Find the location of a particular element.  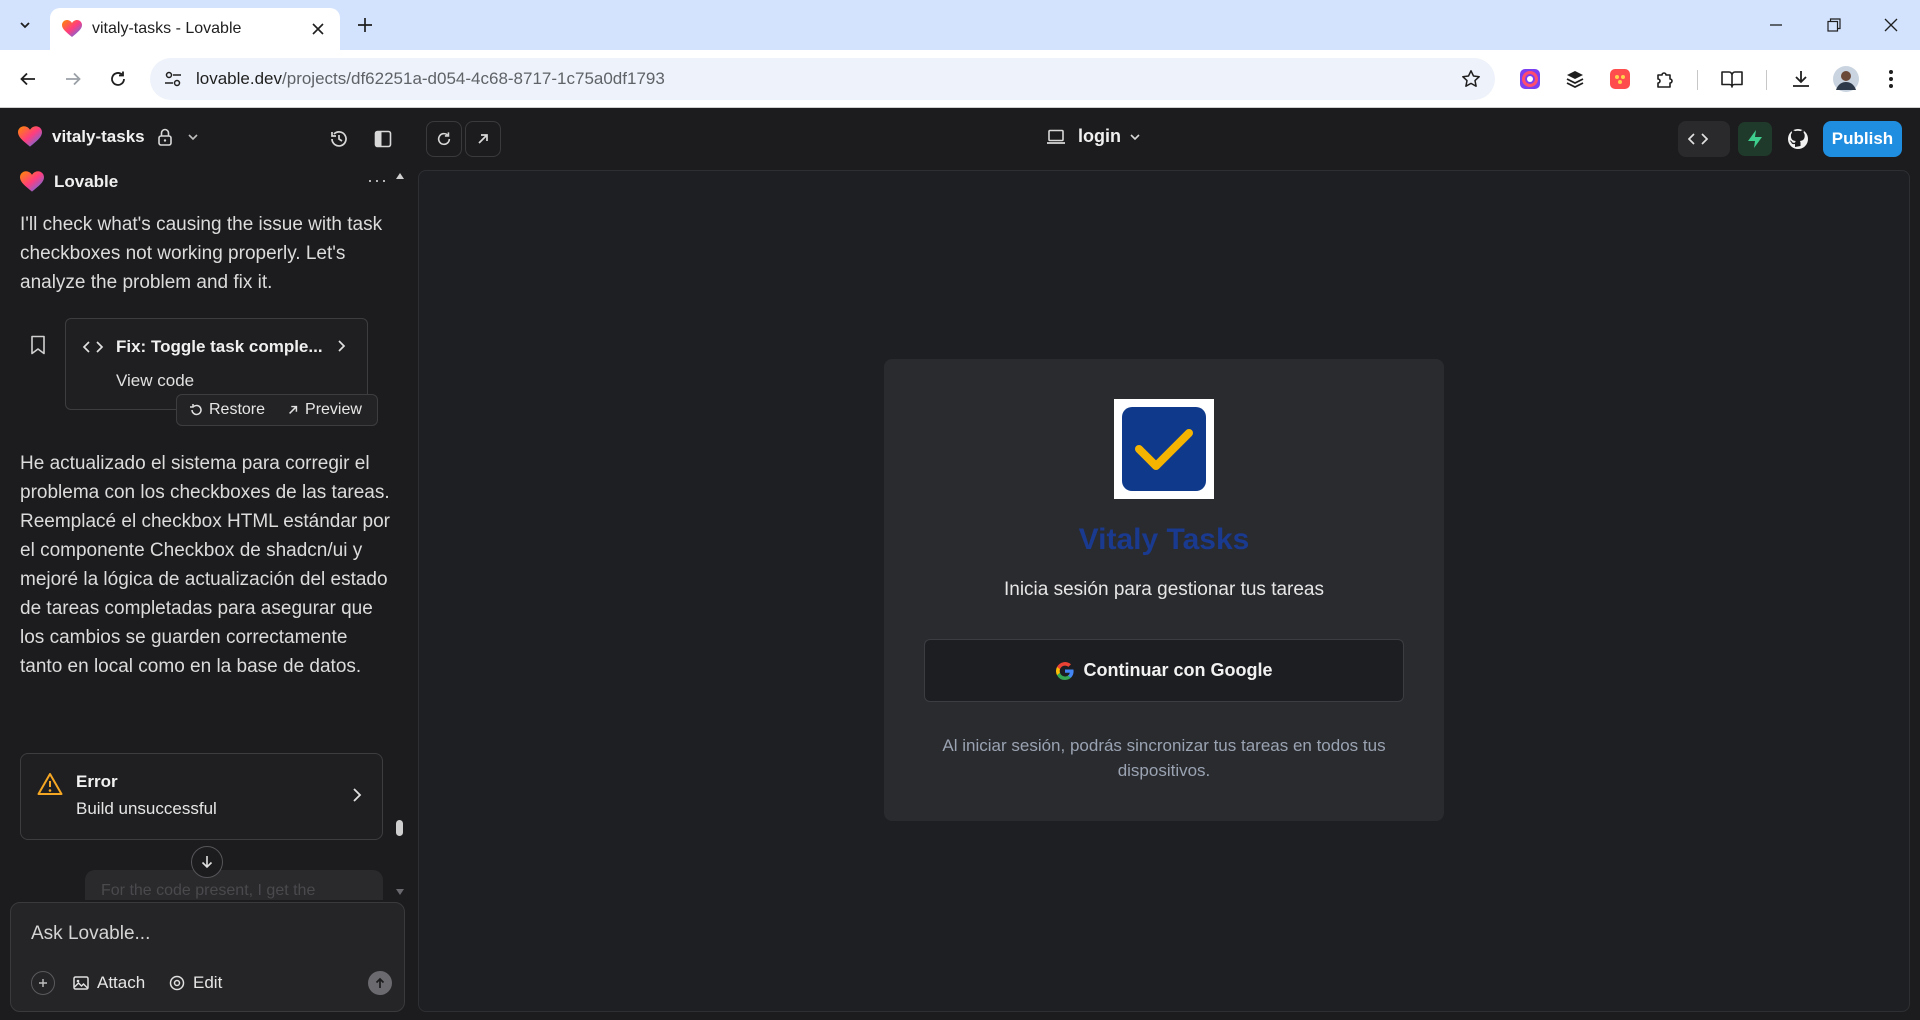

refresh-icon is located at coordinates (444, 139).